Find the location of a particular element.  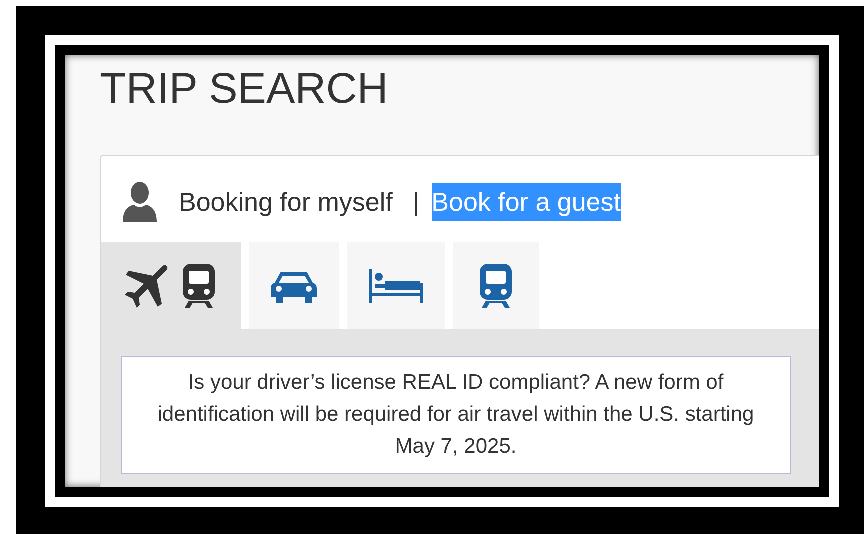

bed-icon is located at coordinates (396, 285).